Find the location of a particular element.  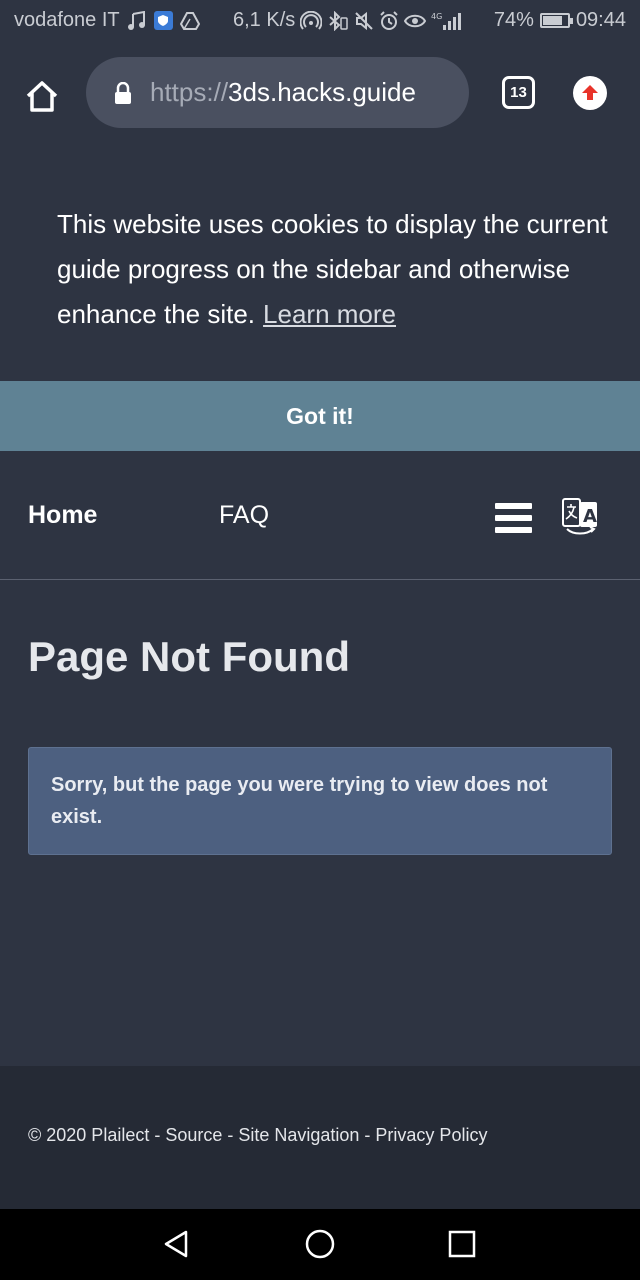

eye-icon is located at coordinates (415, 21).